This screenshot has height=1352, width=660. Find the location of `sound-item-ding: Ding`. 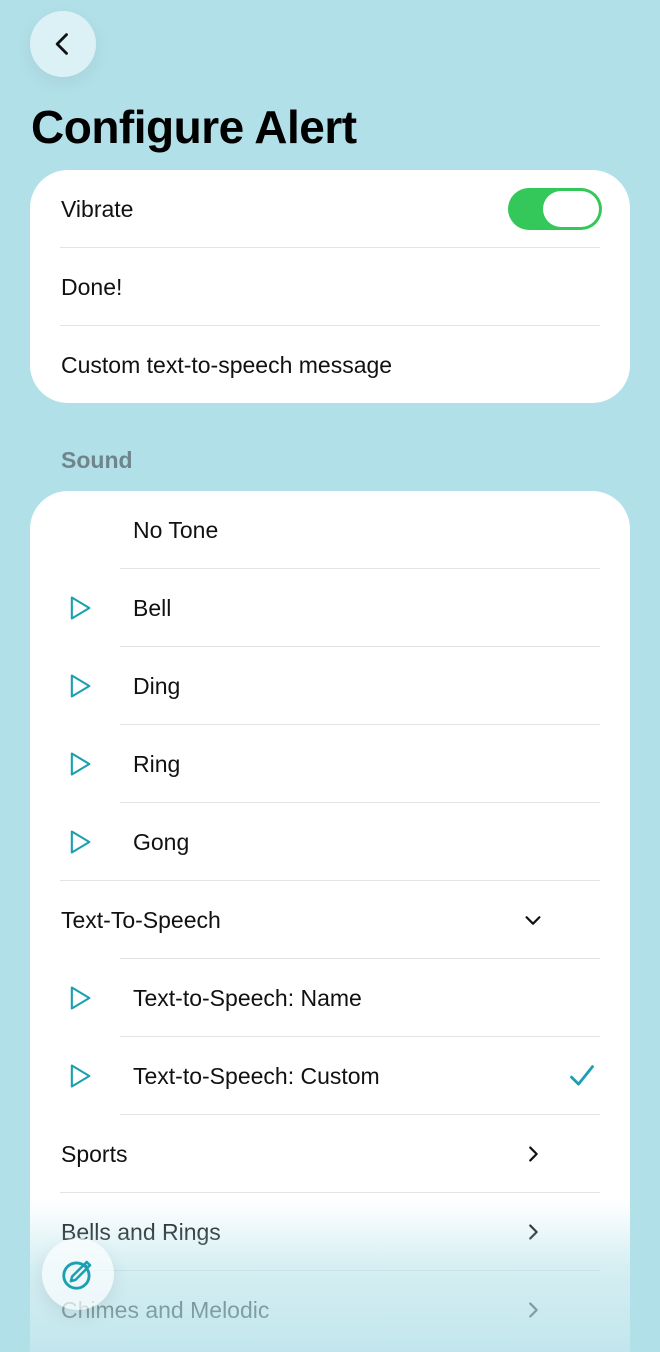

sound-item-ding: Ding is located at coordinates (330, 686).